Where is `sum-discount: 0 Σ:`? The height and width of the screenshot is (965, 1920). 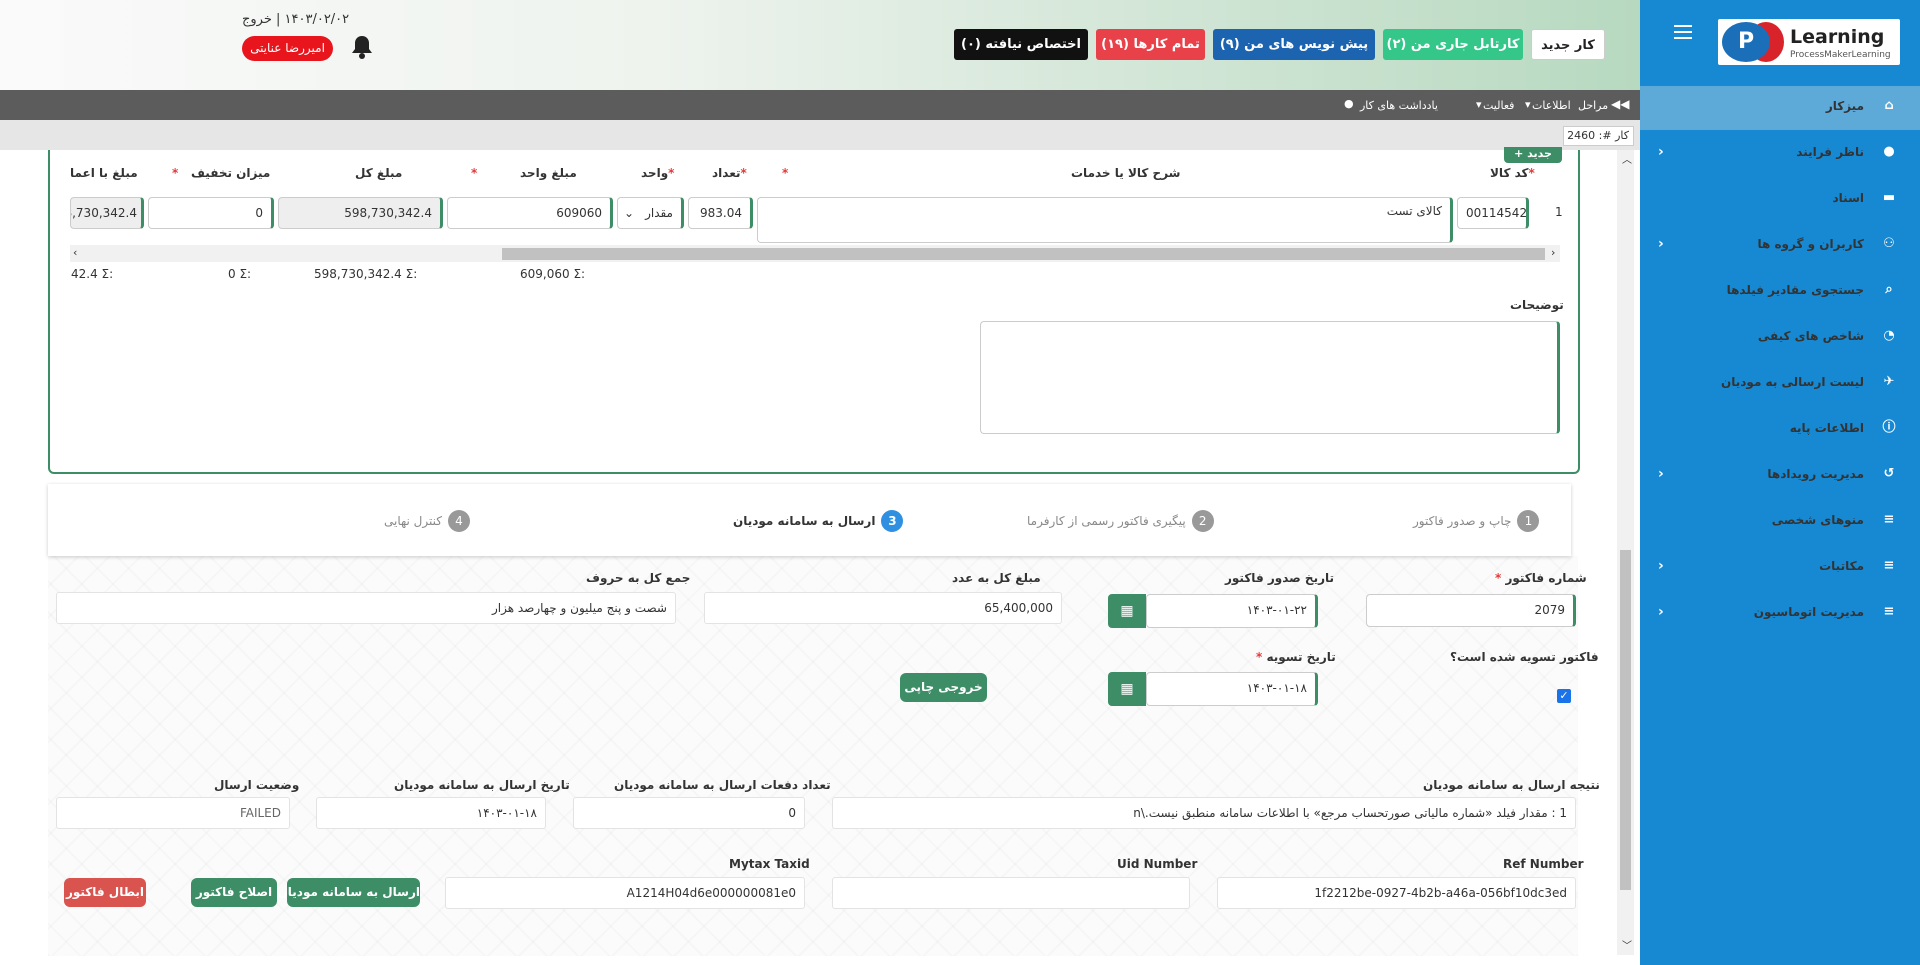
sum-discount: 0 Σ: is located at coordinates (240, 274).